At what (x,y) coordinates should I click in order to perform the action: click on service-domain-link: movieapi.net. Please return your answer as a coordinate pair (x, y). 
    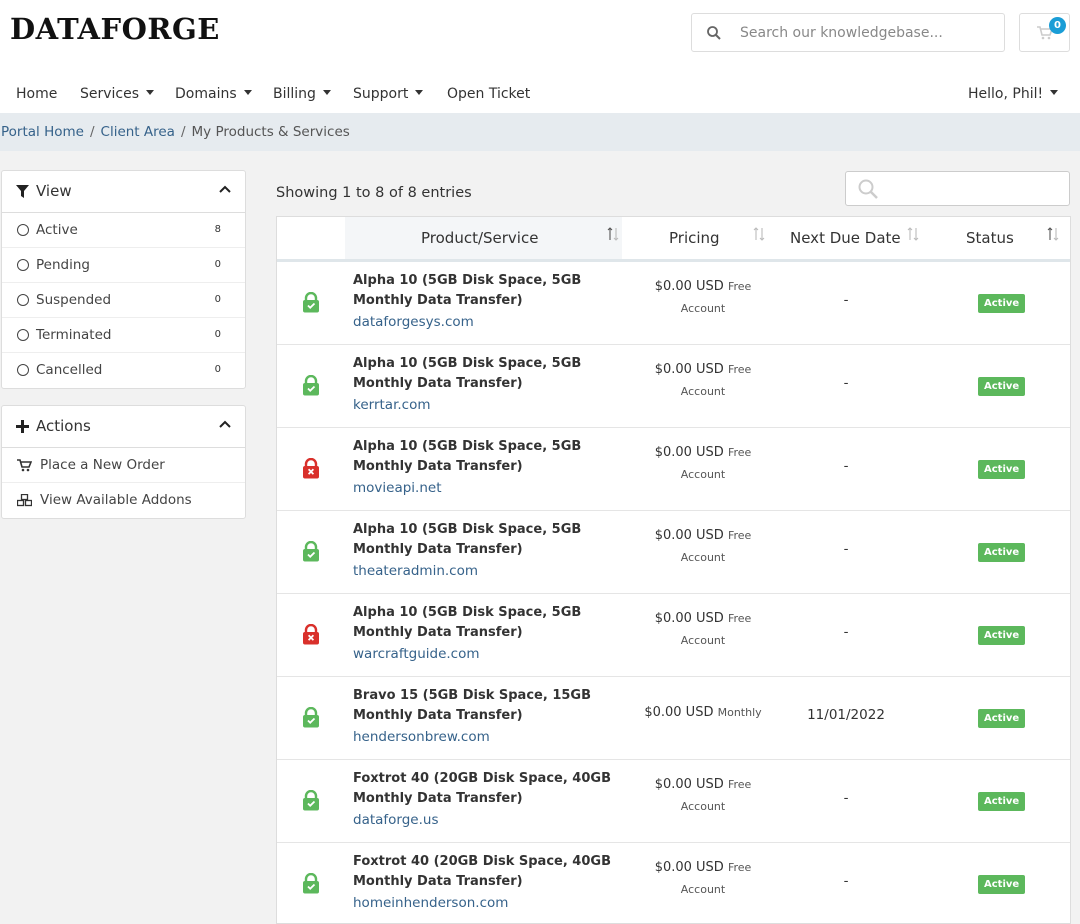
    Looking at the image, I should click on (397, 488).